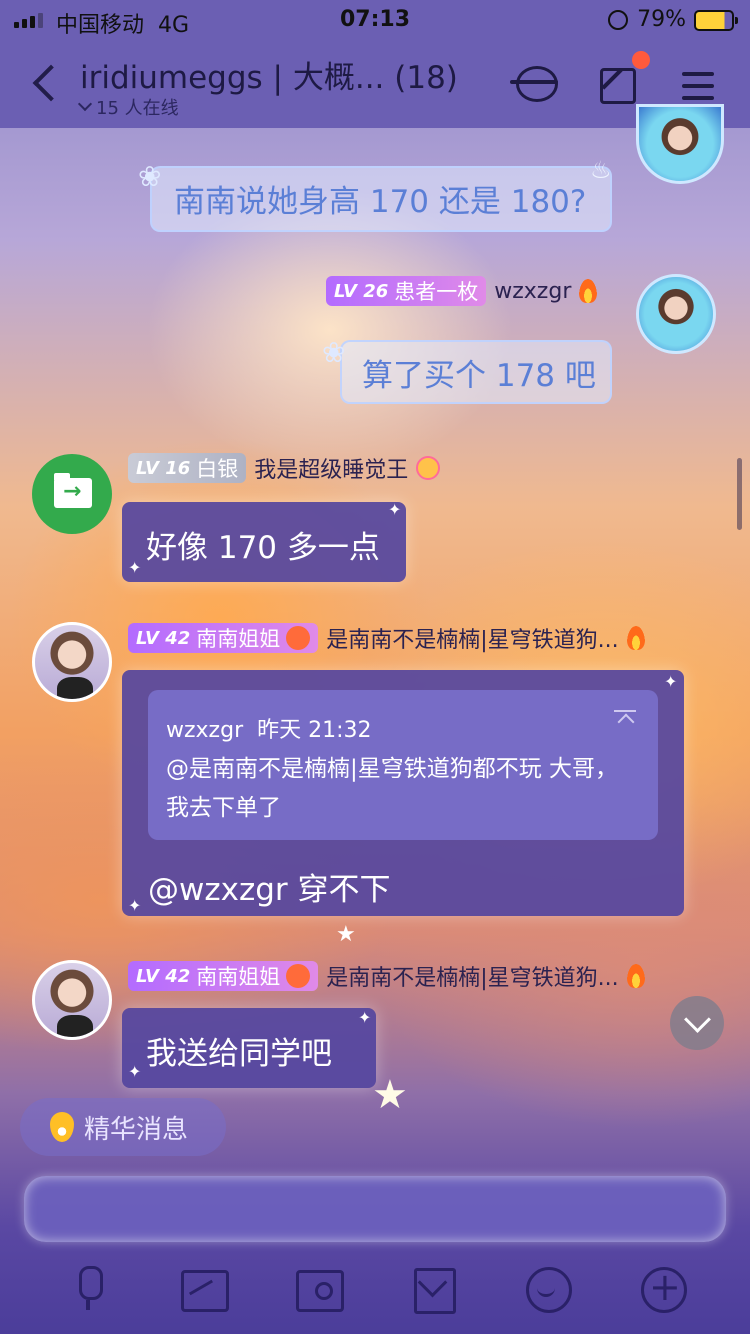  I want to click on scrollbar, so click(739, 494).